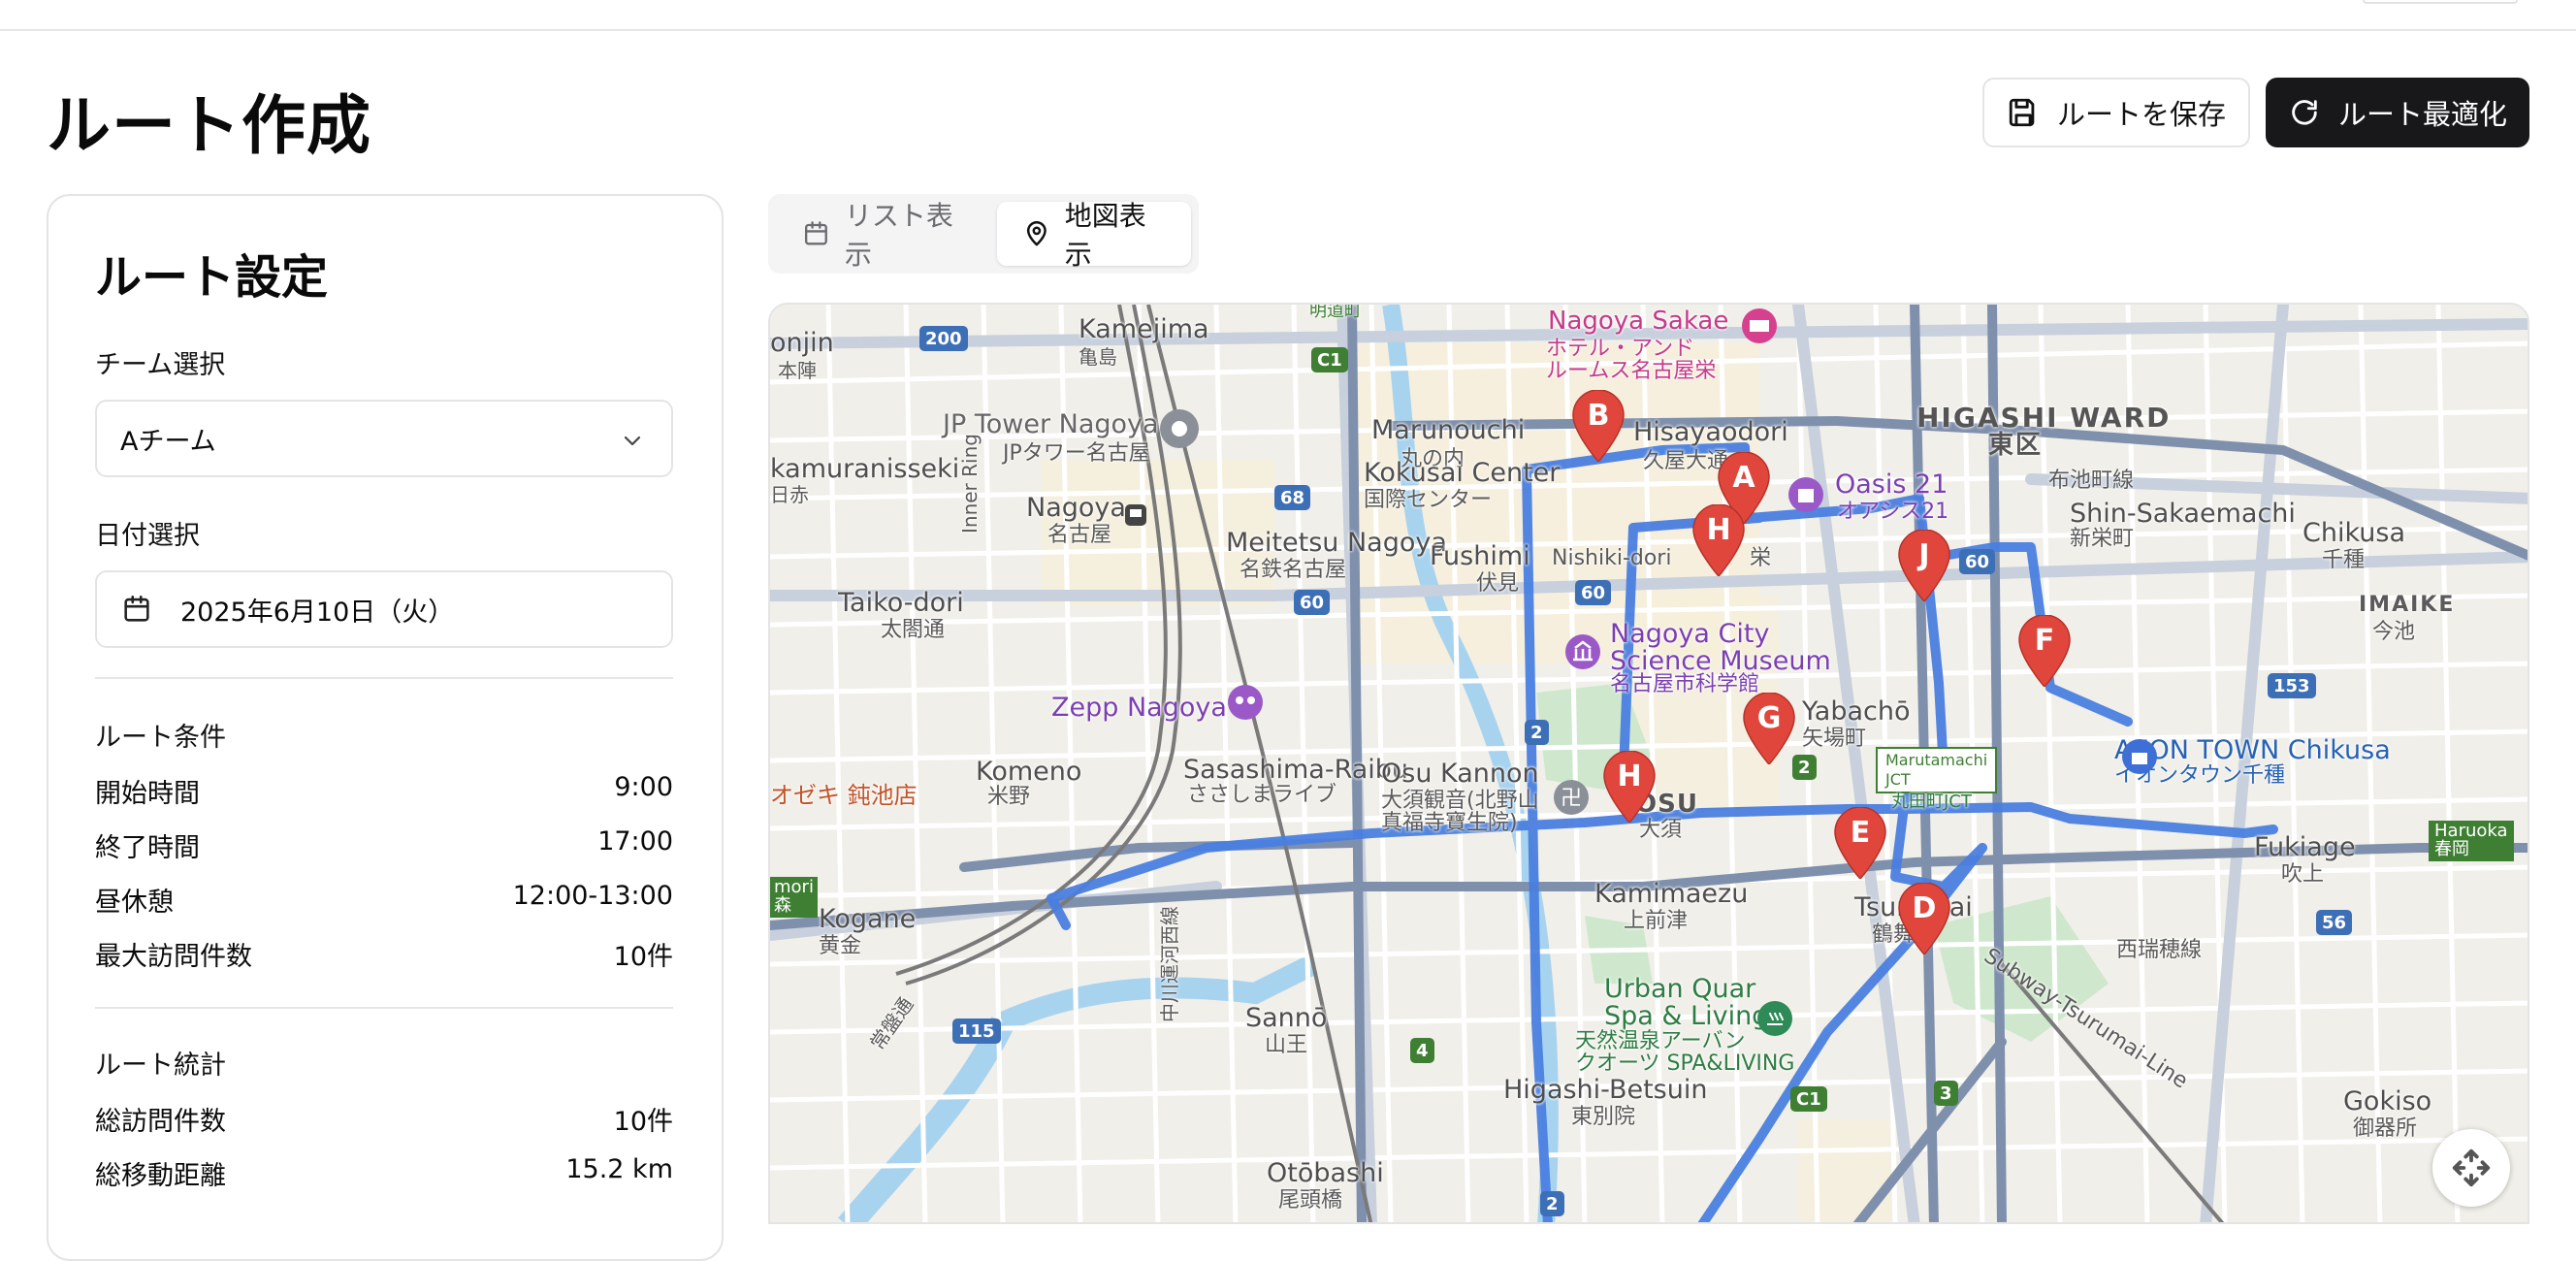 The width and height of the screenshot is (2576, 1261). What do you see at coordinates (134, 903) in the screenshot?
I see `condition-label: 昼休憩` at bounding box center [134, 903].